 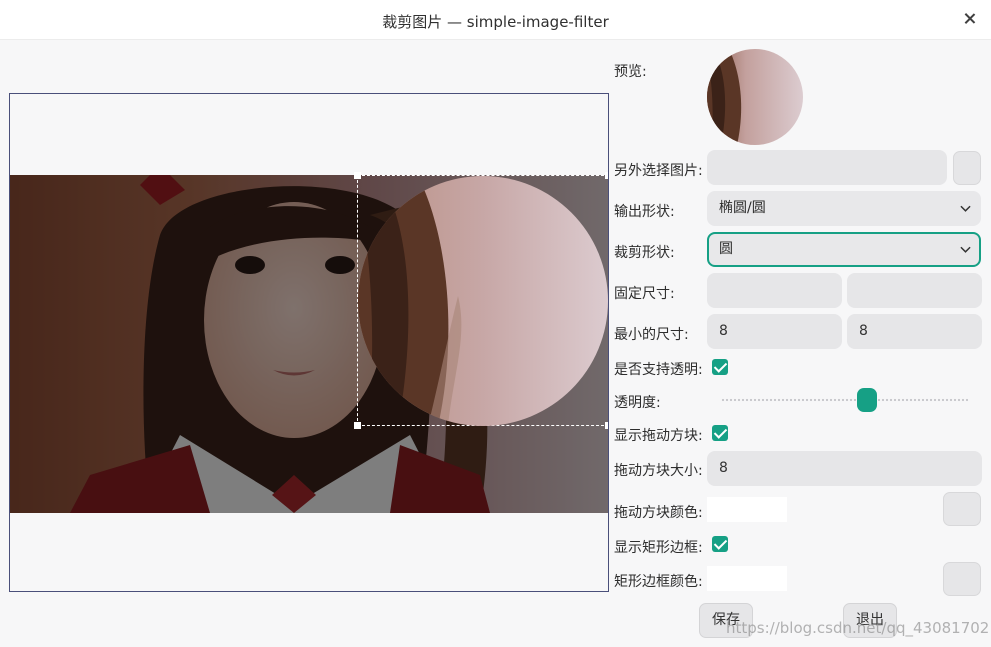 I want to click on show-handles-checkbox, so click(x=720, y=433).